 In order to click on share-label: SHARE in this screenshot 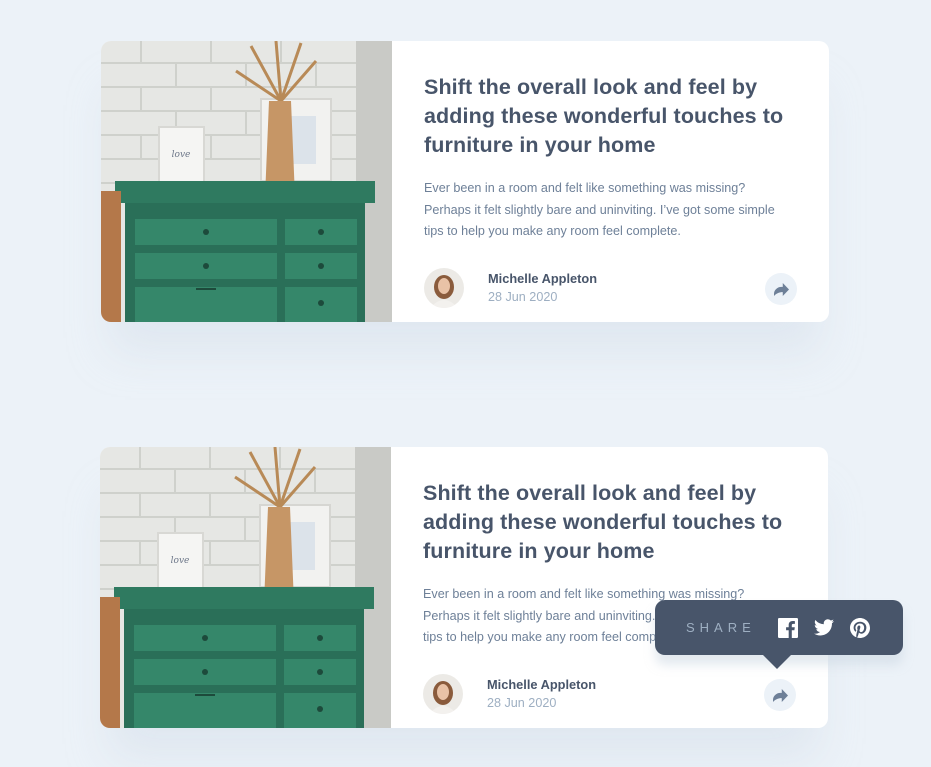, I will do `click(721, 627)`.